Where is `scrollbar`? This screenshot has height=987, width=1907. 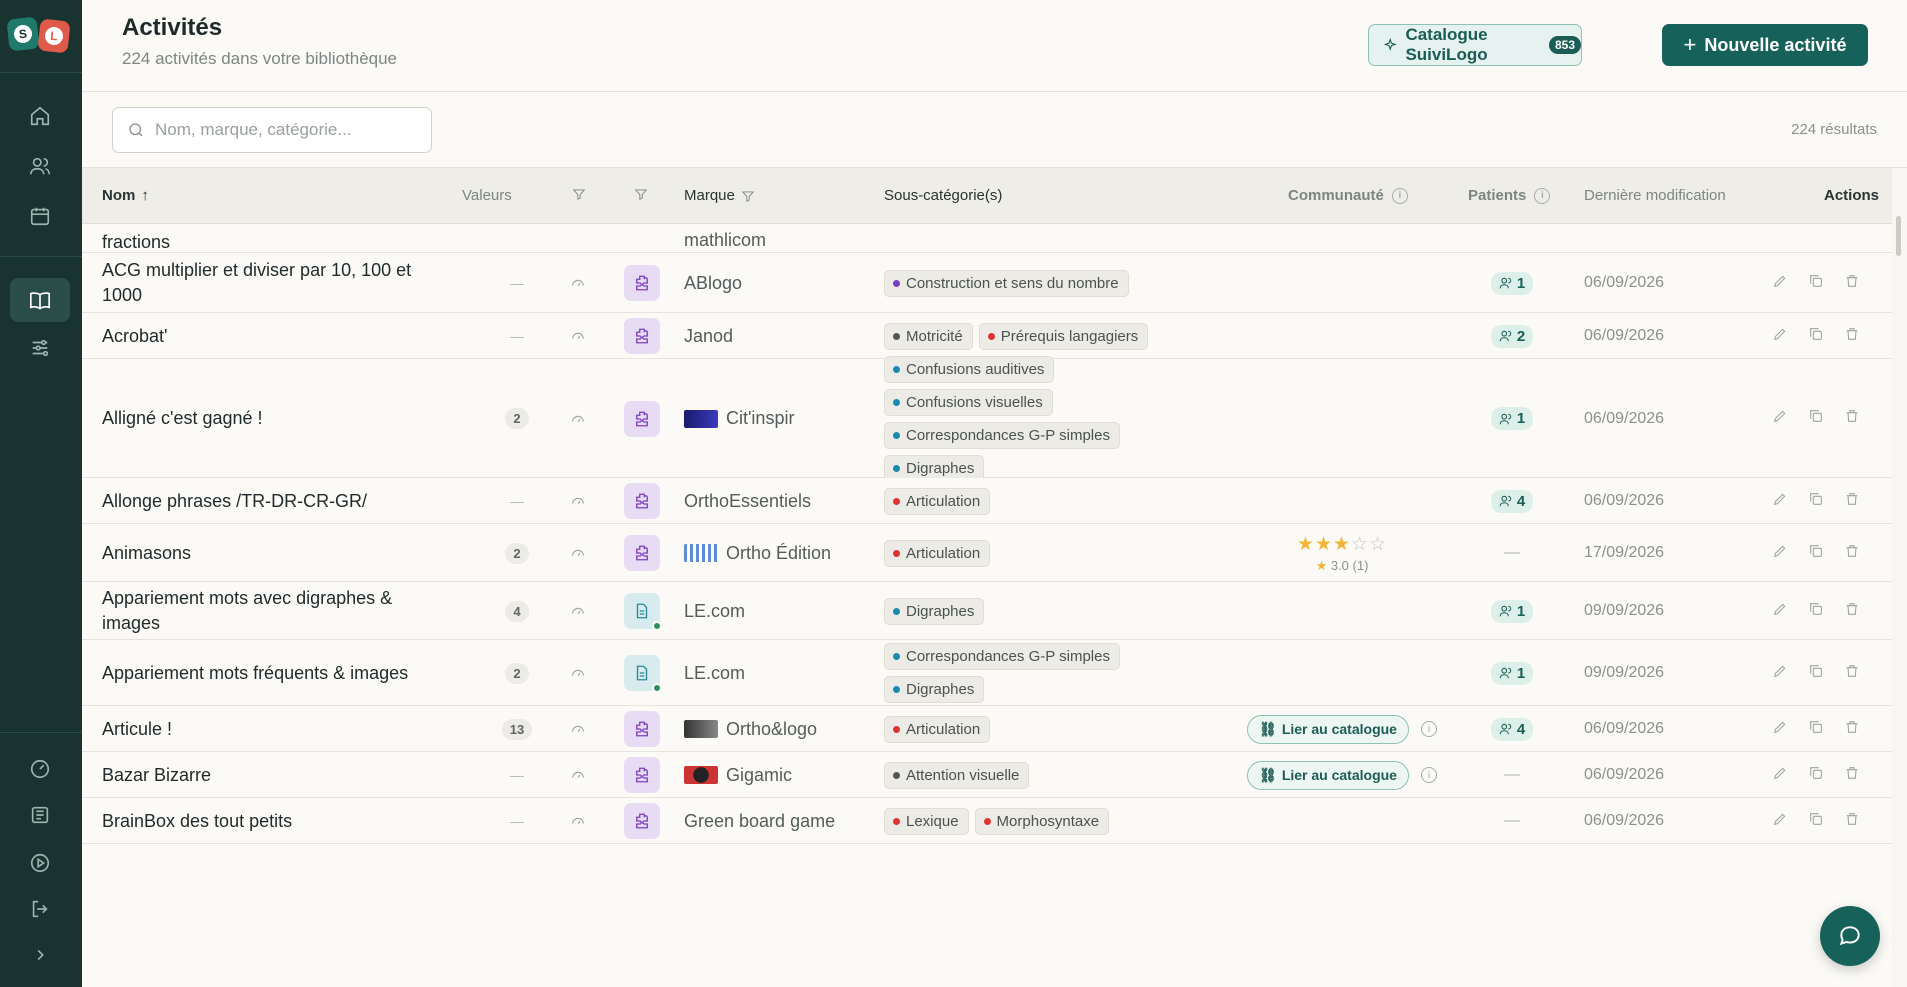
scrollbar is located at coordinates (1898, 236).